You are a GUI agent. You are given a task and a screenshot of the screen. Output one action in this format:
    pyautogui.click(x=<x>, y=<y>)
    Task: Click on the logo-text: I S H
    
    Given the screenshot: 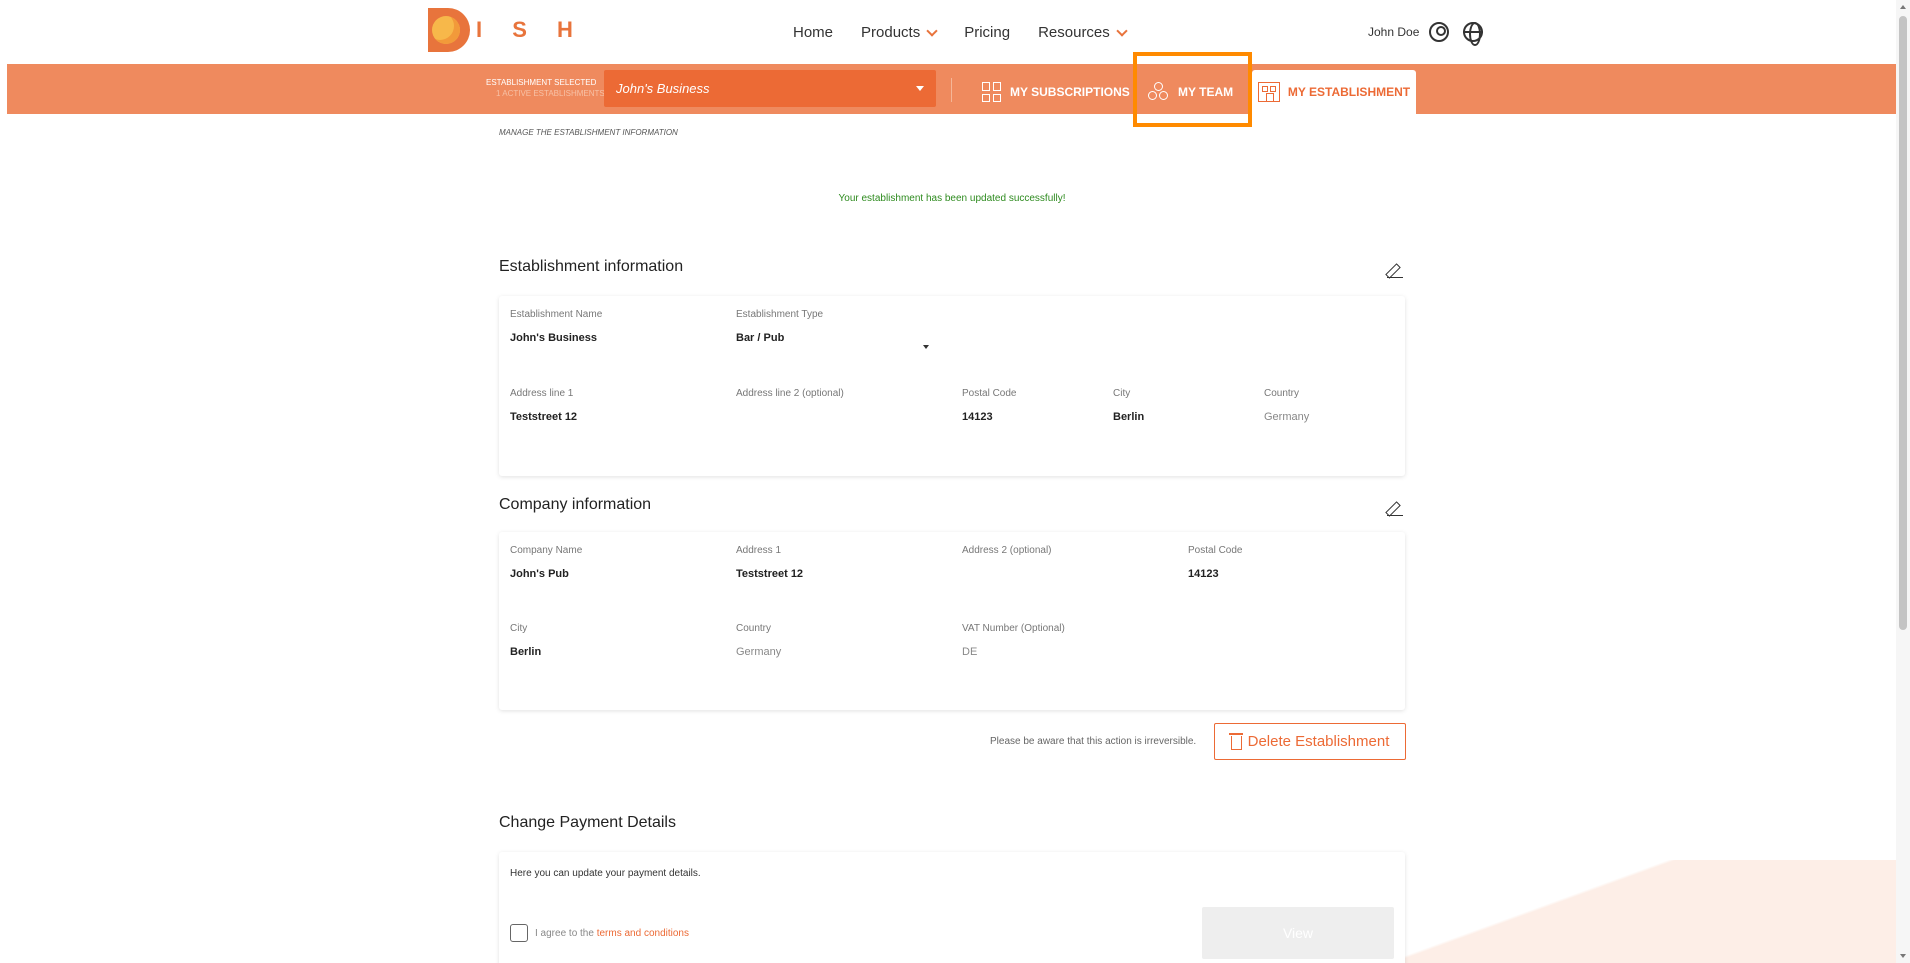 What is the action you would take?
    pyautogui.click(x=530, y=29)
    